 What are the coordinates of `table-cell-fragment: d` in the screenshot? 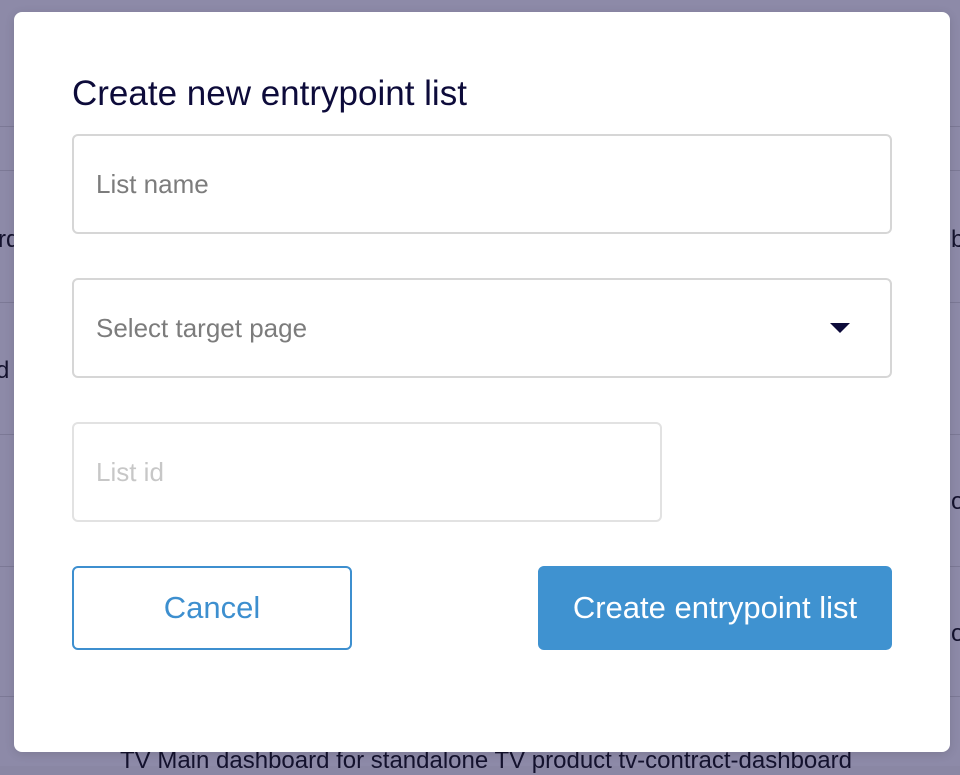 It's located at (5, 370).